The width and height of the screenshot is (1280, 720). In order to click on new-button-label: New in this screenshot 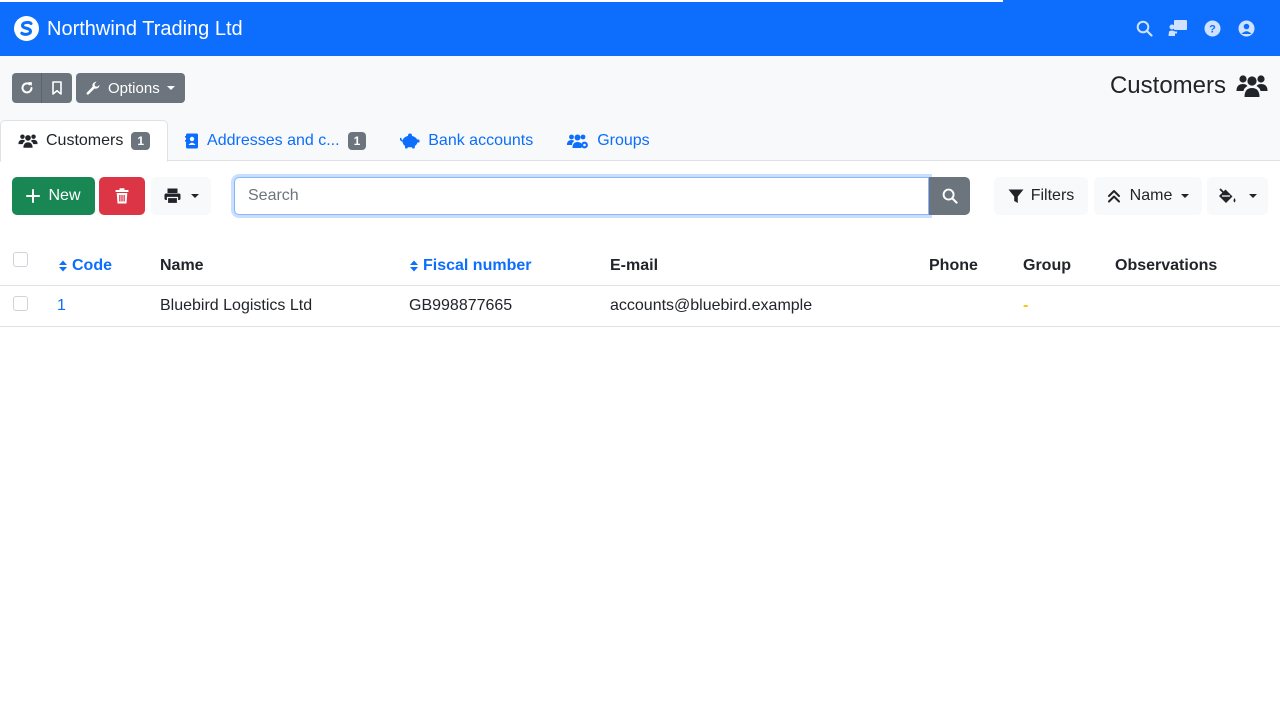, I will do `click(64, 195)`.